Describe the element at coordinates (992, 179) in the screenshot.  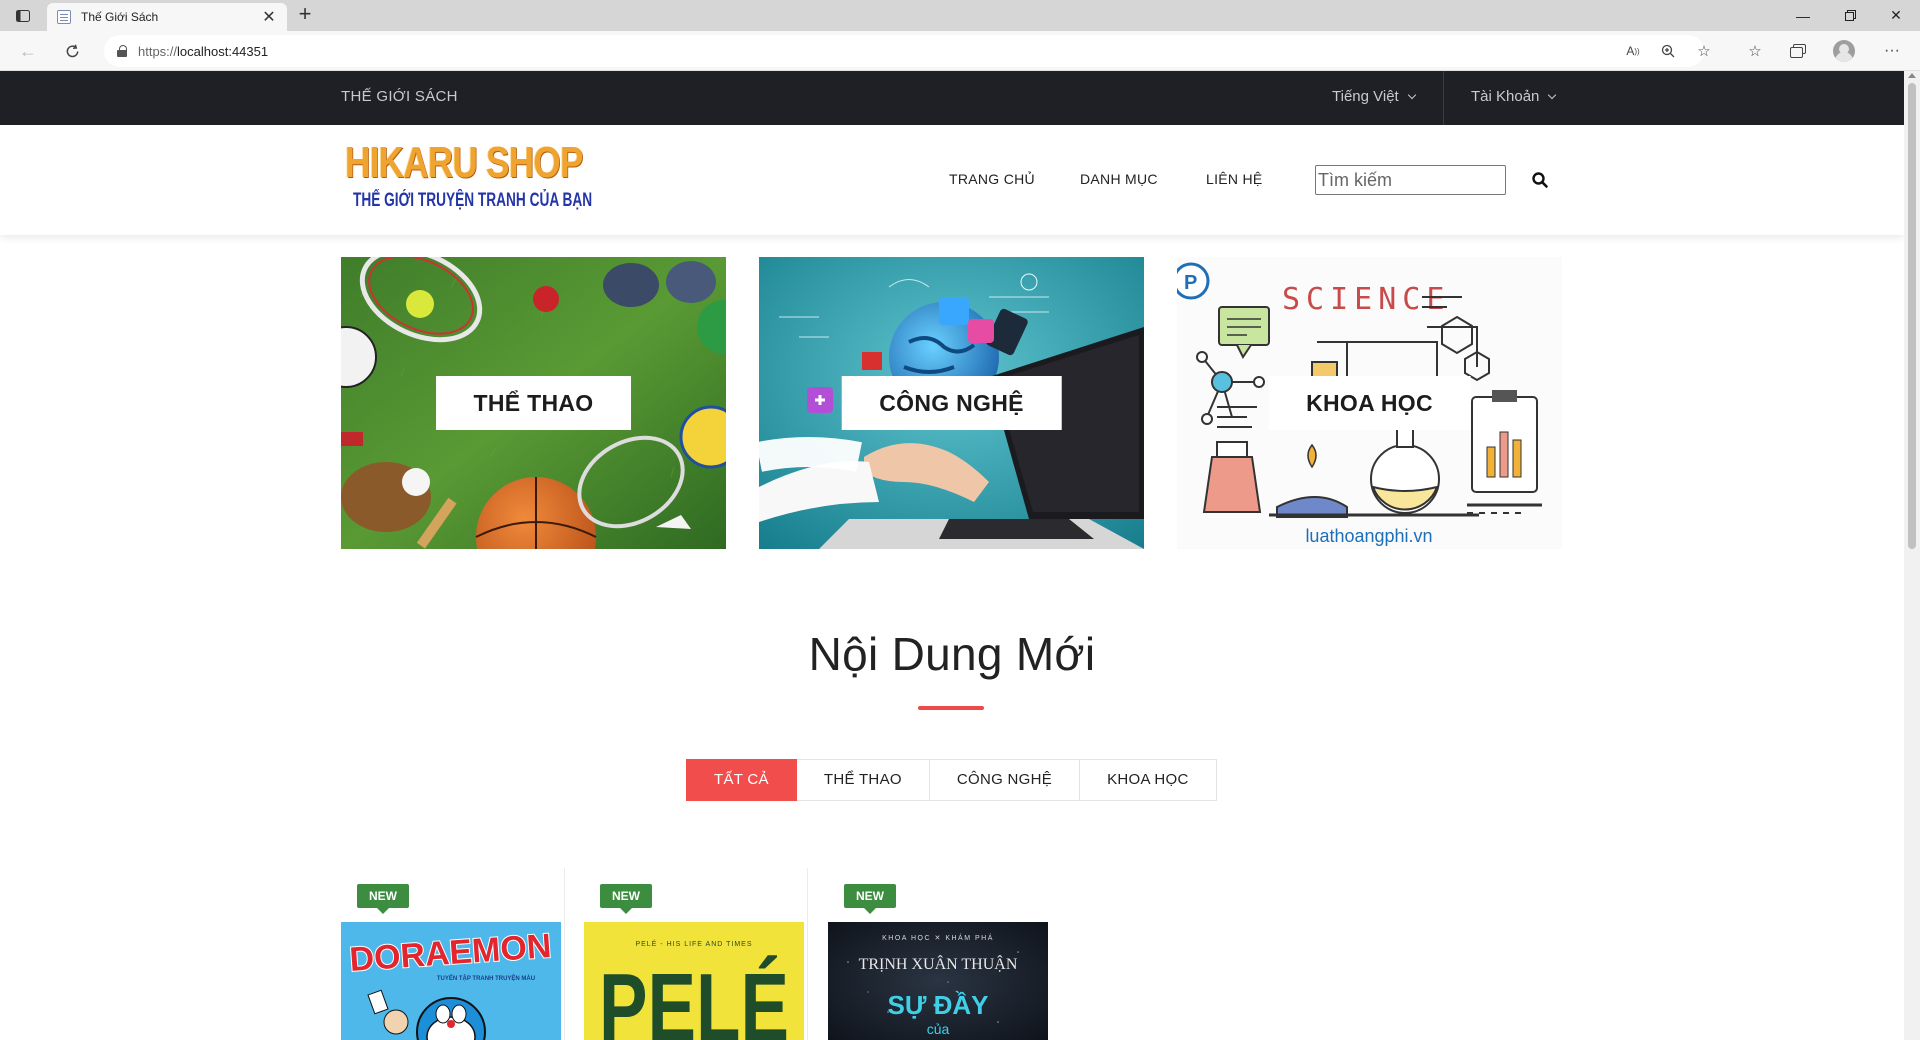
I see `nav-home: TRANG CHỦ` at that location.